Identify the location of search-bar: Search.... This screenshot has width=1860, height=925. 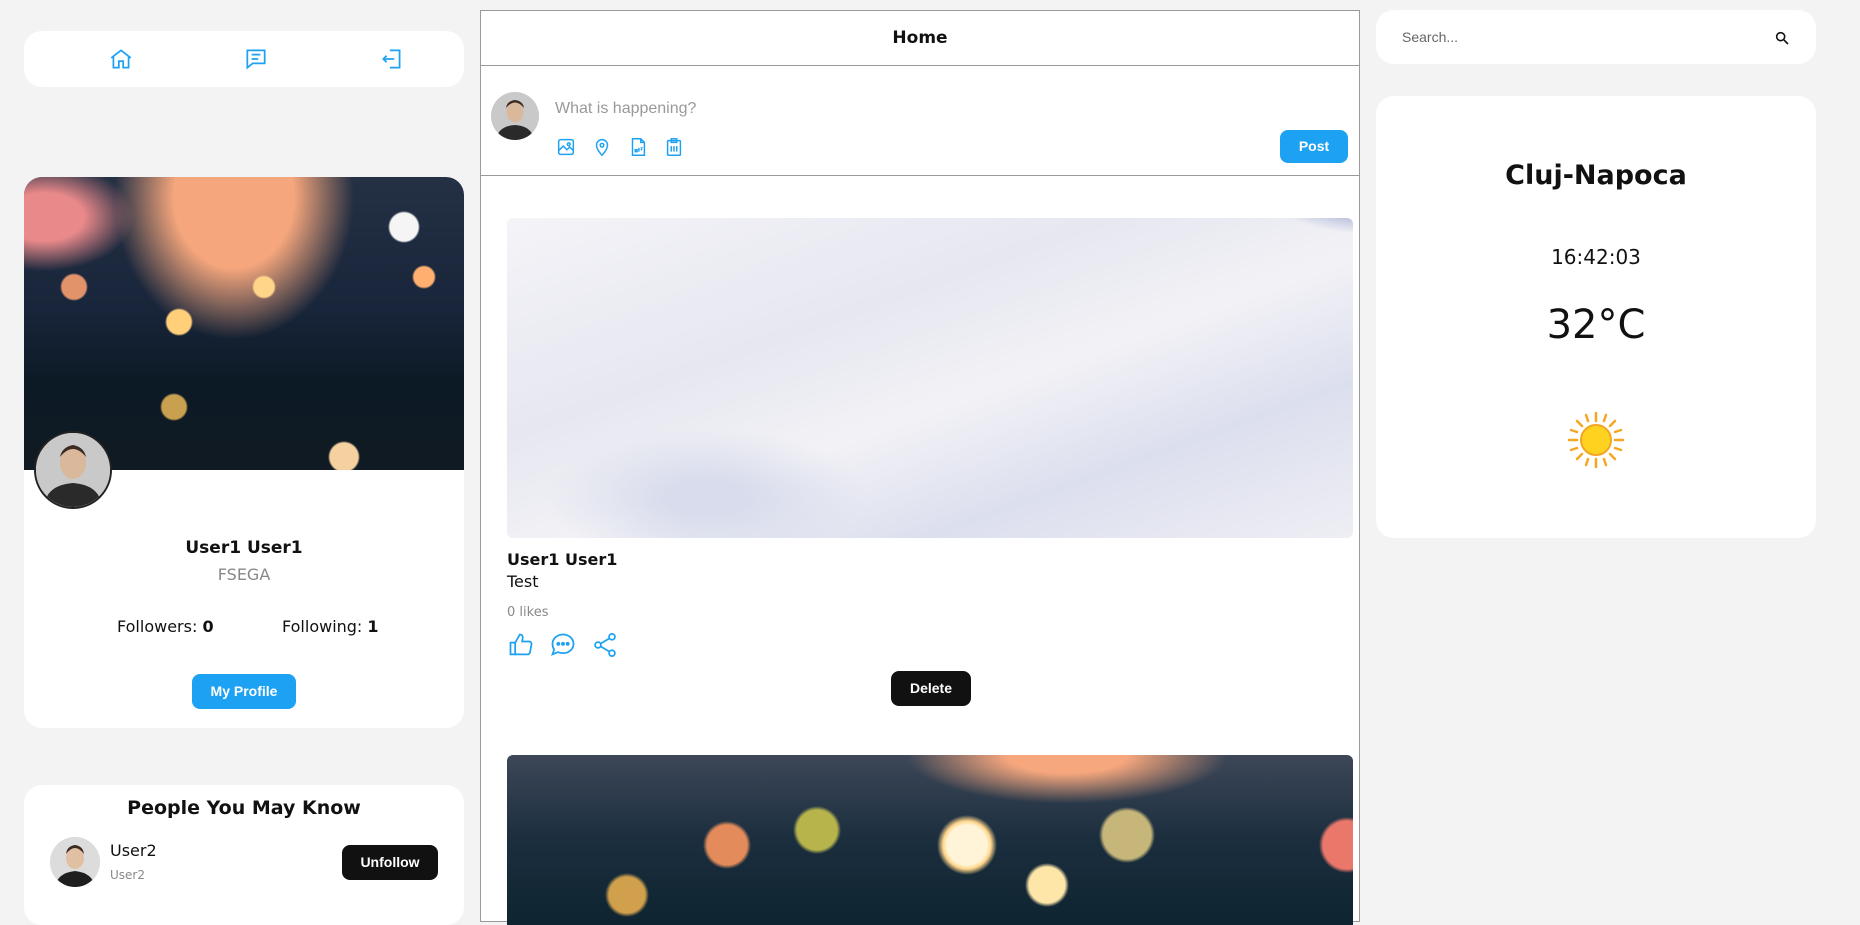
(1596, 37).